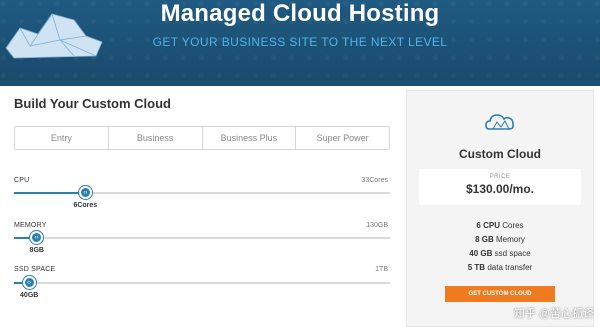 Image resolution: width=600 pixels, height=327 pixels. I want to click on spec-transfer: 5 TB data transfer, so click(500, 267).